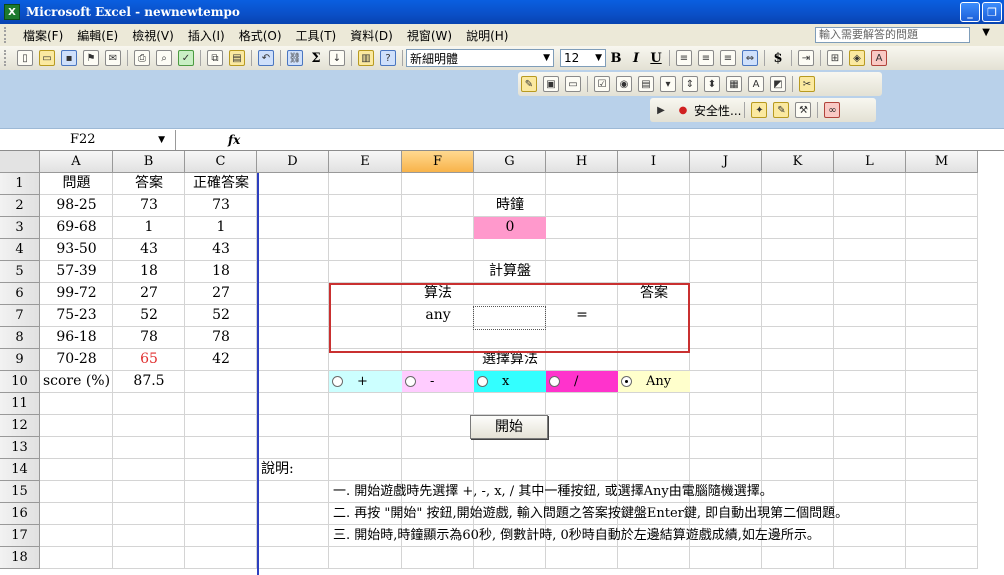 This screenshot has height=575, width=1004. What do you see at coordinates (509, 318) in the screenshot?
I see `answer-input` at bounding box center [509, 318].